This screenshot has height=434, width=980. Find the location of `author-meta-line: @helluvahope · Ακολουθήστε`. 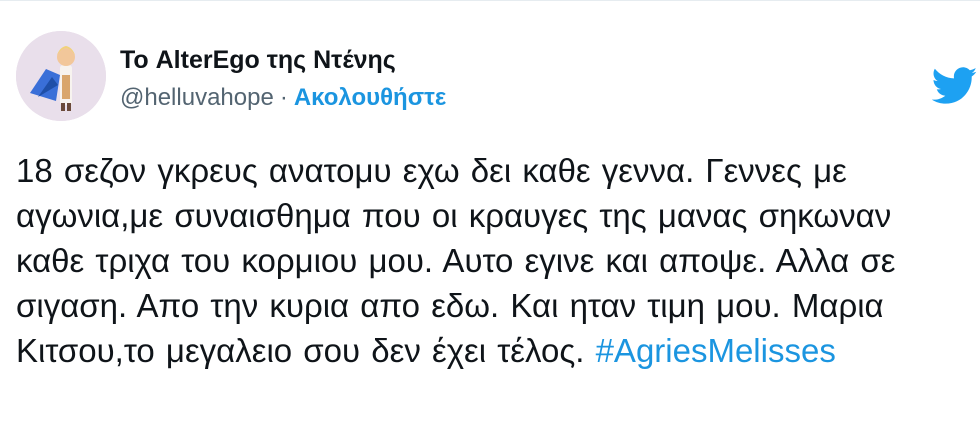

author-meta-line: @helluvahope · Ακολουθήστε is located at coordinates (283, 98).